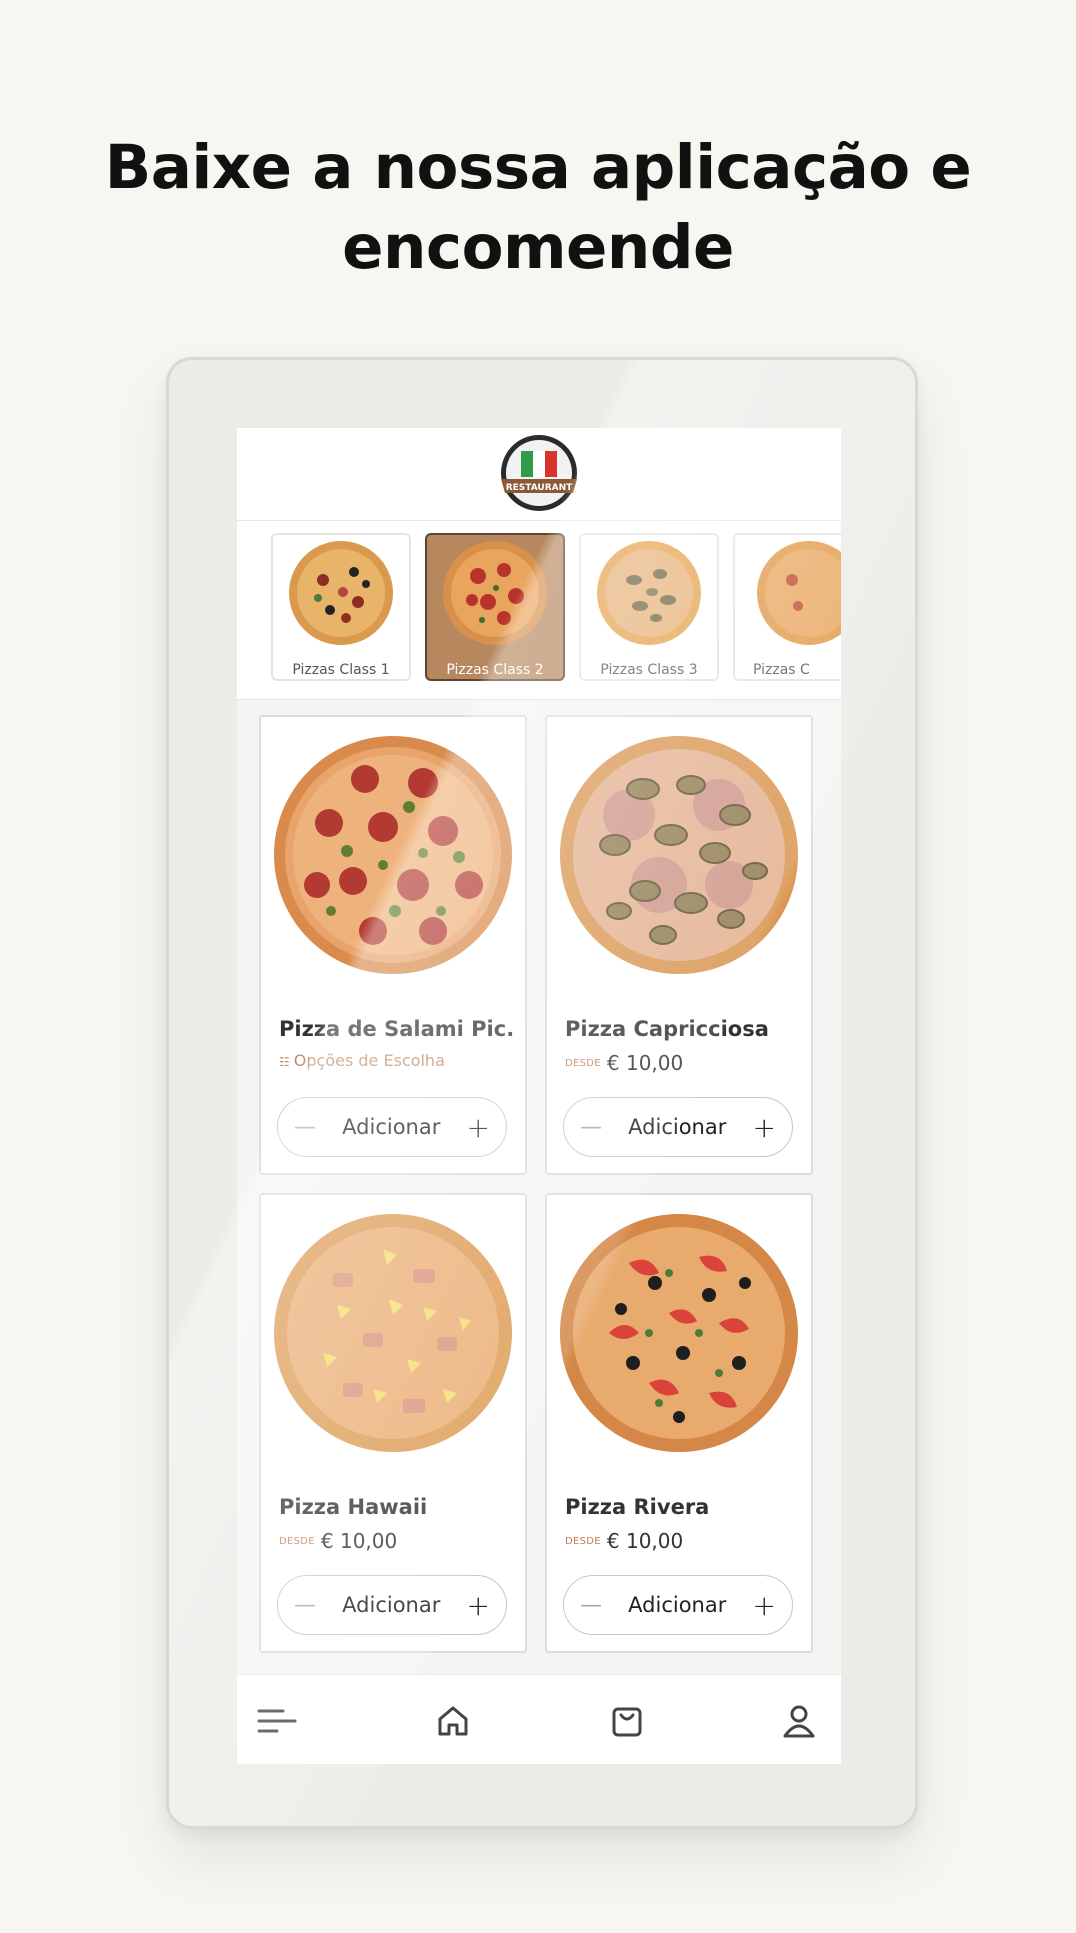  I want to click on user-icon, so click(799, 1721).